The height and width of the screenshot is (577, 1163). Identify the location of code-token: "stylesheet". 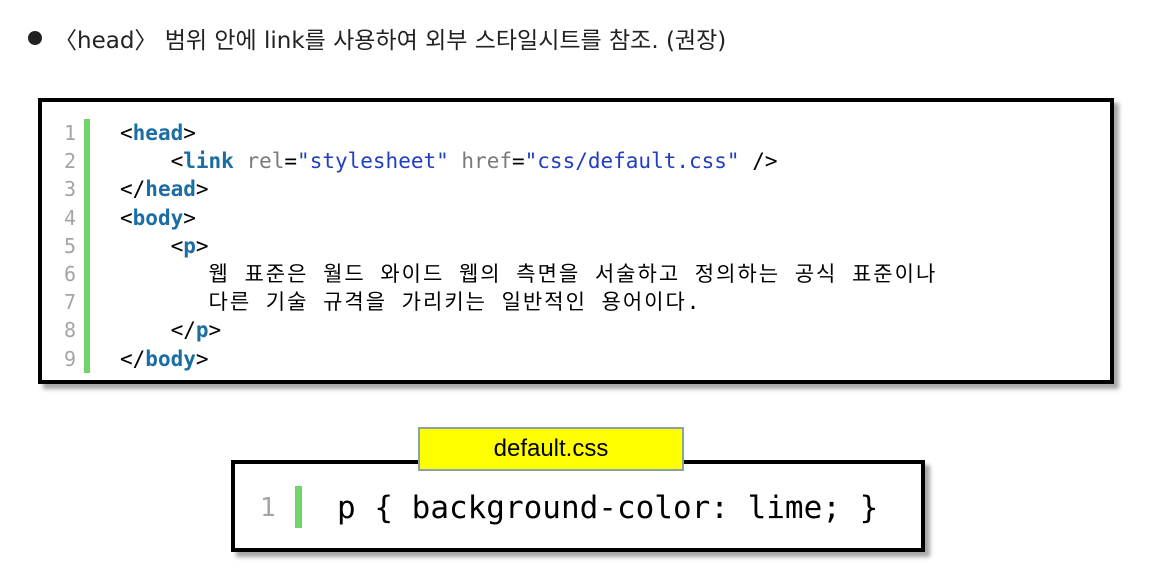
(373, 161).